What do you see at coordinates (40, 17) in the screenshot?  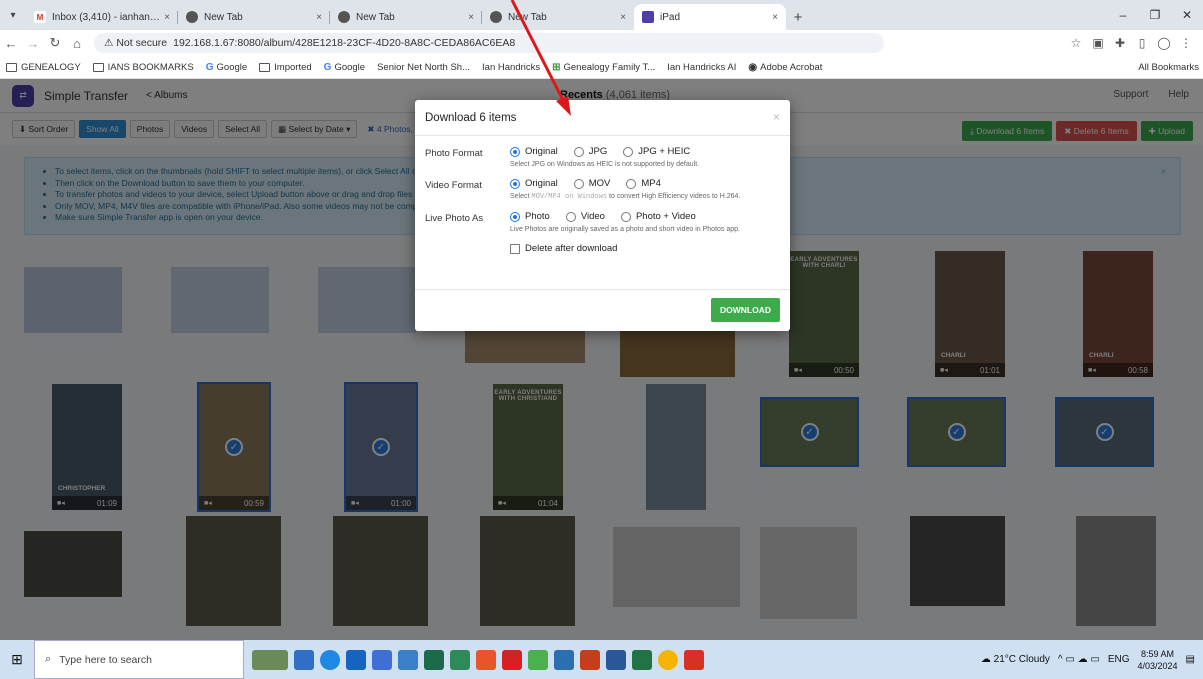 I see `gmail-icon: M` at bounding box center [40, 17].